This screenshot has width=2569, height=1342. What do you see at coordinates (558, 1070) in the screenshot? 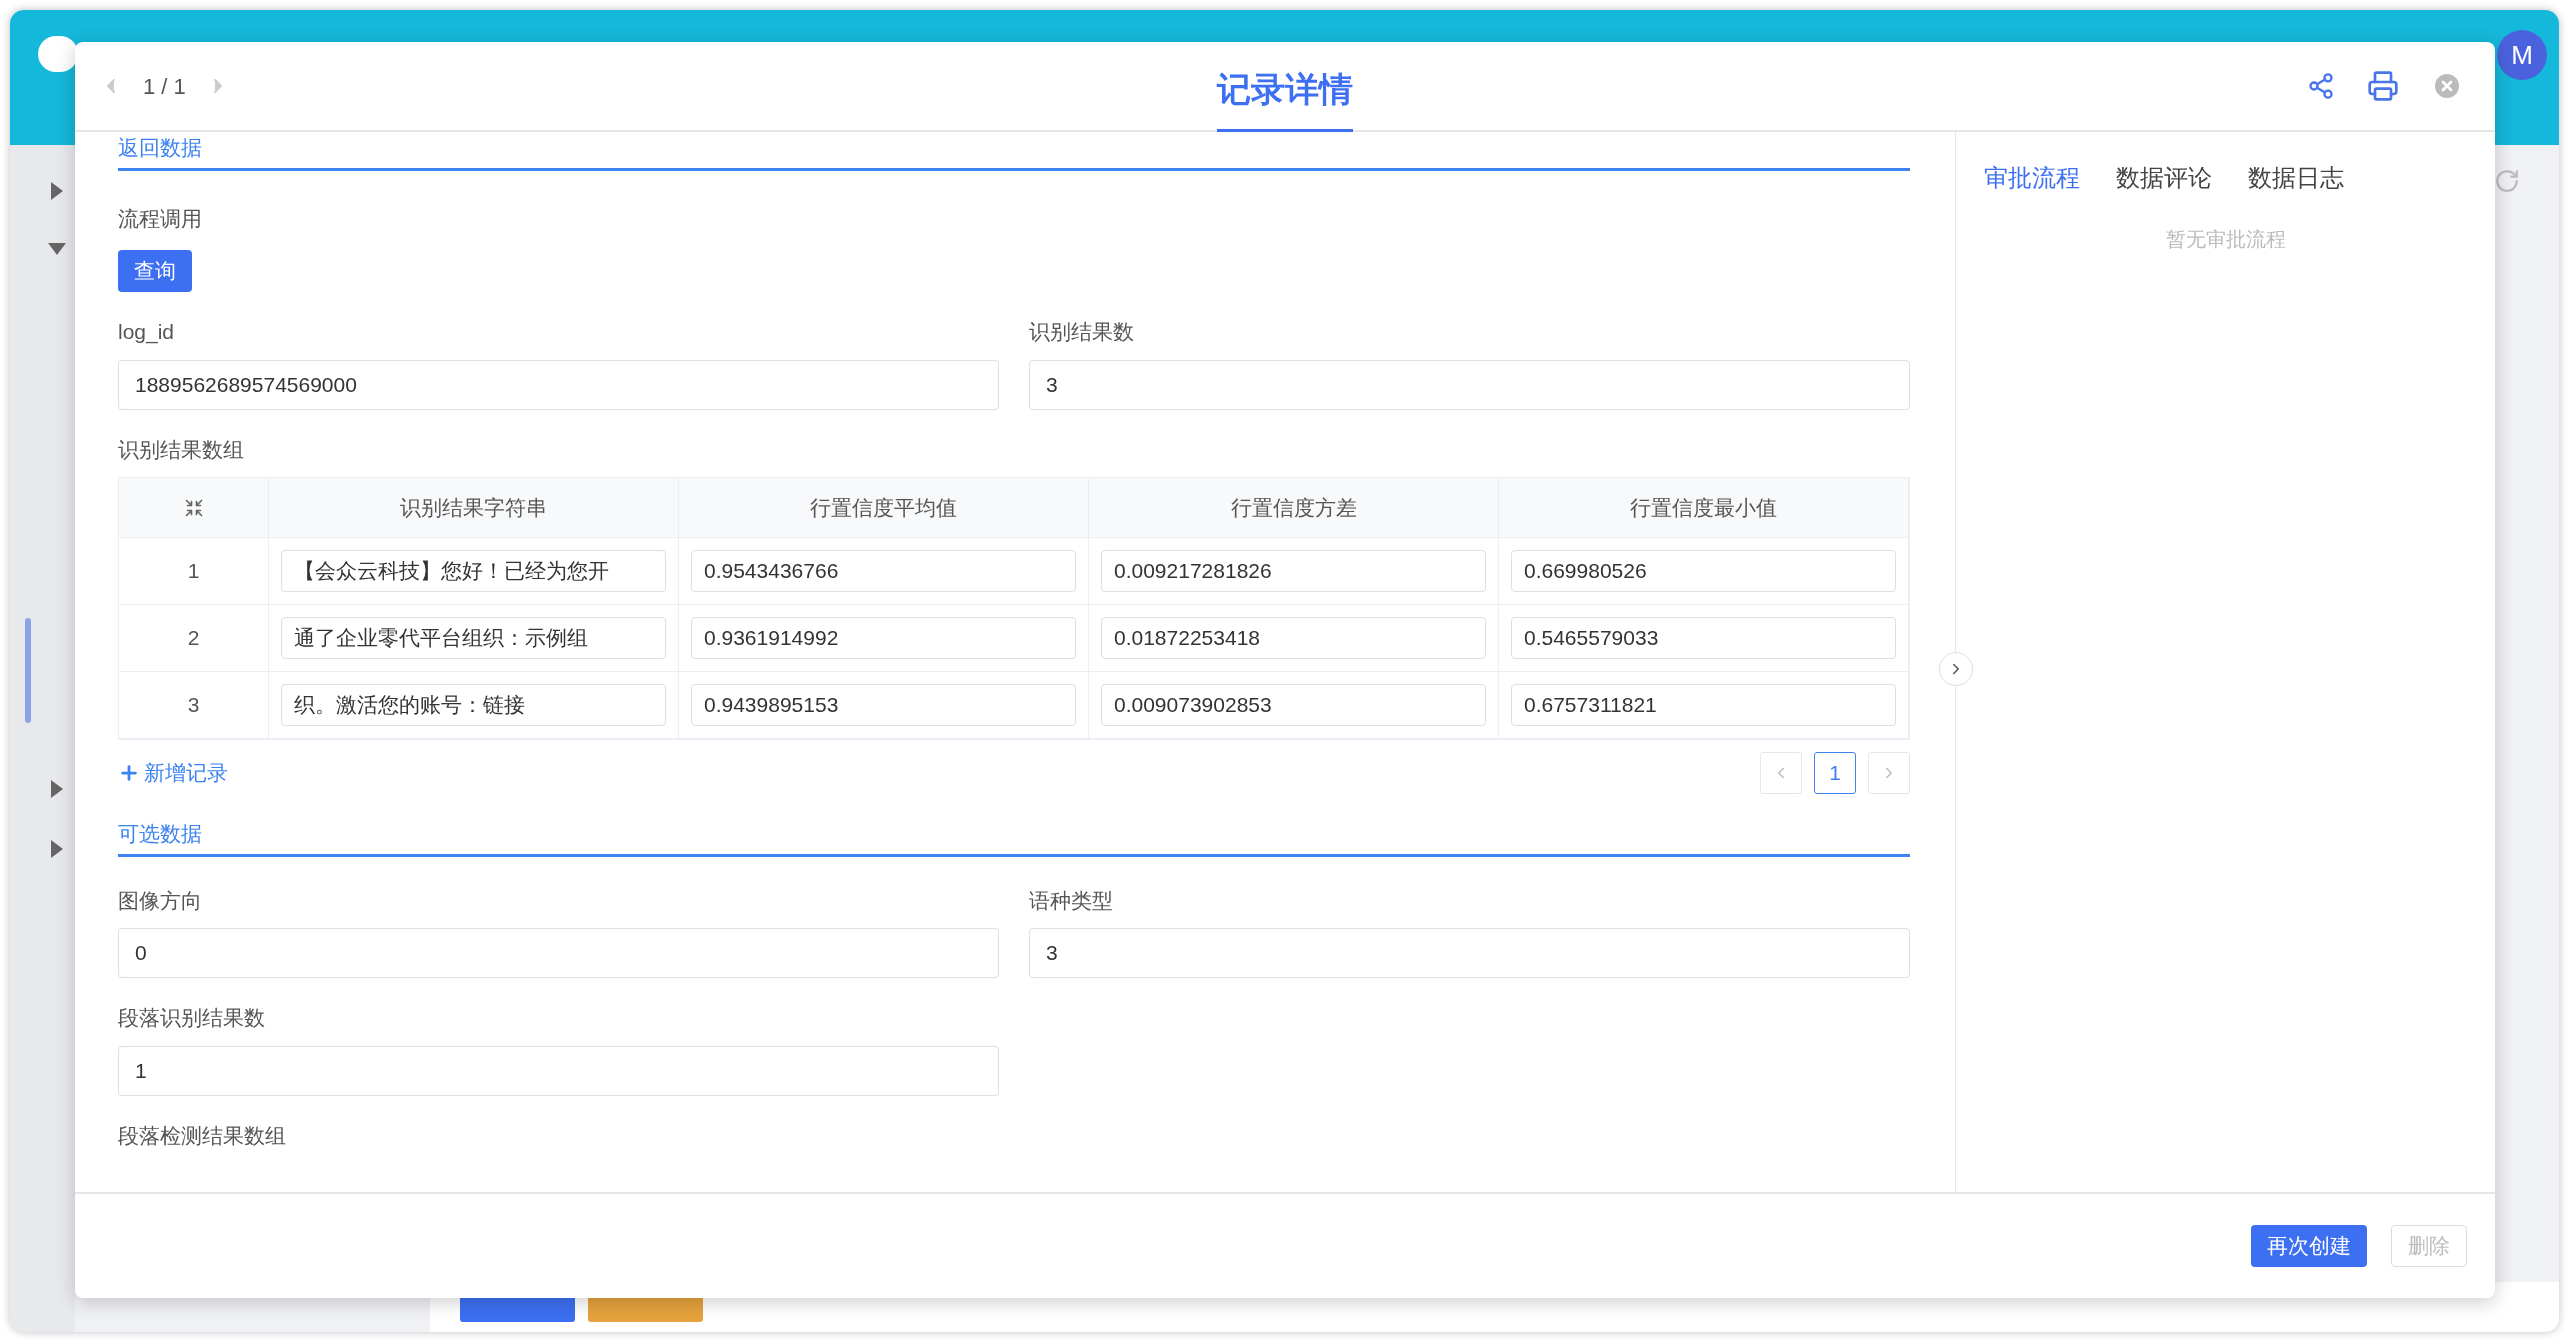
I see `input-field: 1` at bounding box center [558, 1070].